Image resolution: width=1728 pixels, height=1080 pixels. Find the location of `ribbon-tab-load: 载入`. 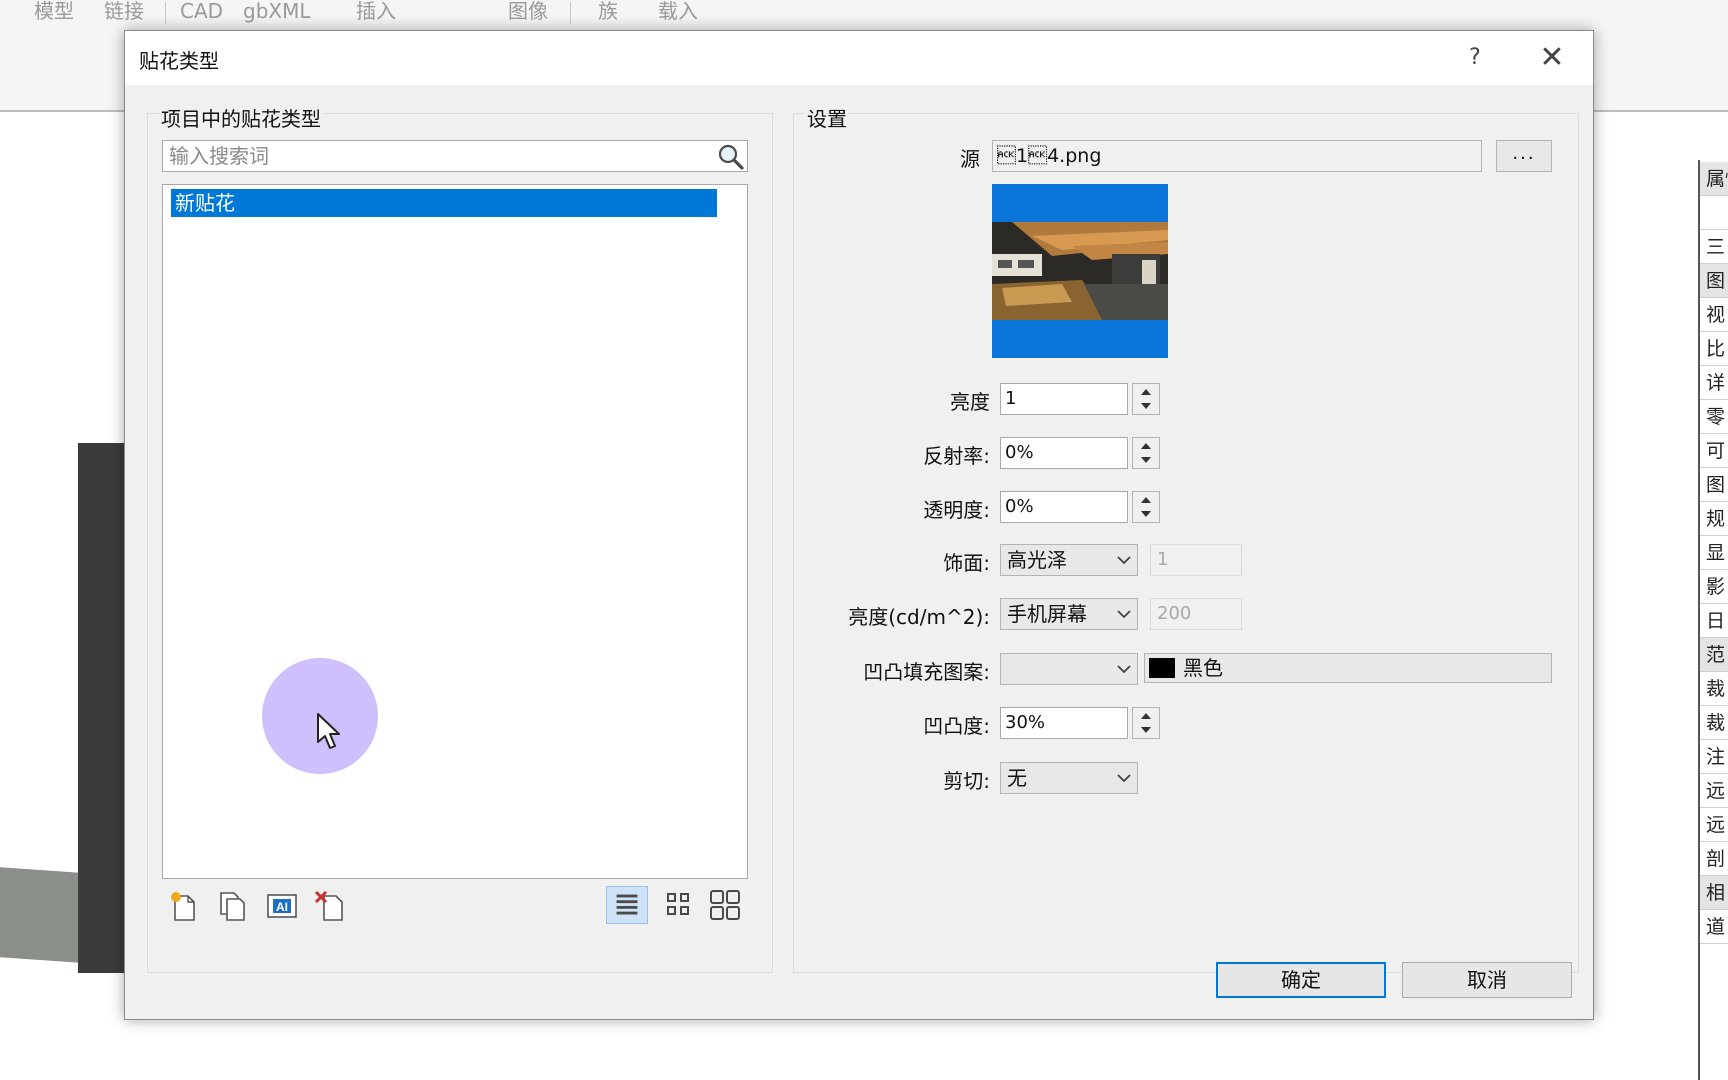

ribbon-tab-load: 载入 is located at coordinates (678, 11).